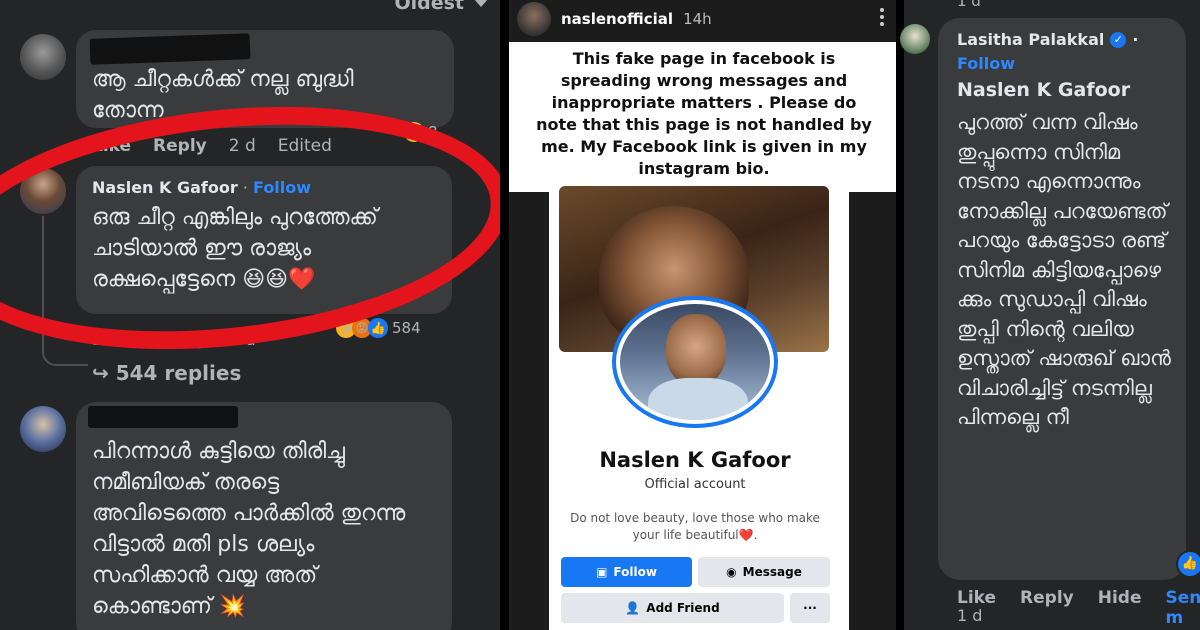  What do you see at coordinates (810, 608) in the screenshot?
I see `more-button: ···` at bounding box center [810, 608].